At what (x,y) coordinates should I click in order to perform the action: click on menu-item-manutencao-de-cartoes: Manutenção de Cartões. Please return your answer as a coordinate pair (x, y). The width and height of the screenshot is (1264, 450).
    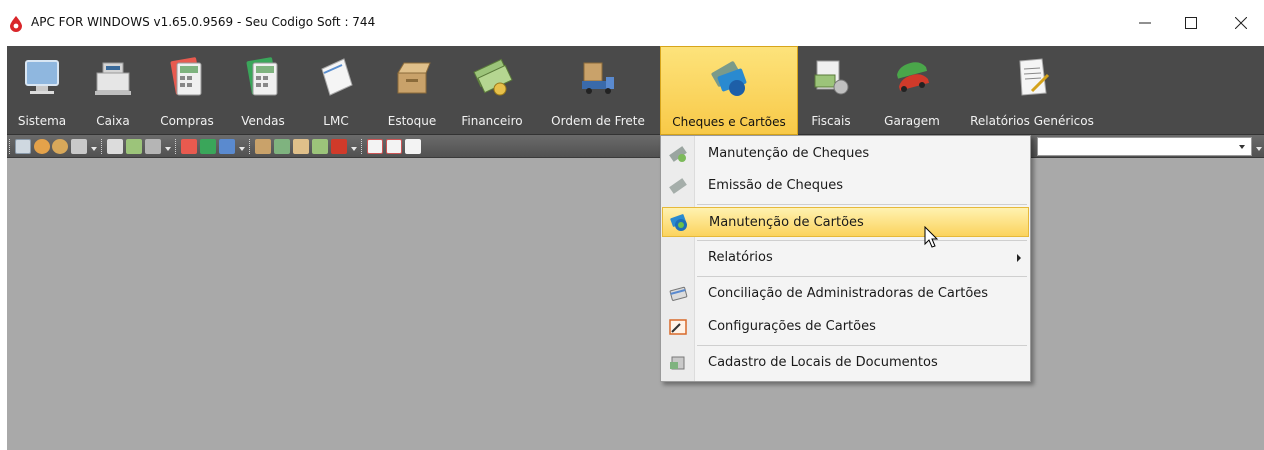
    Looking at the image, I should click on (845, 222).